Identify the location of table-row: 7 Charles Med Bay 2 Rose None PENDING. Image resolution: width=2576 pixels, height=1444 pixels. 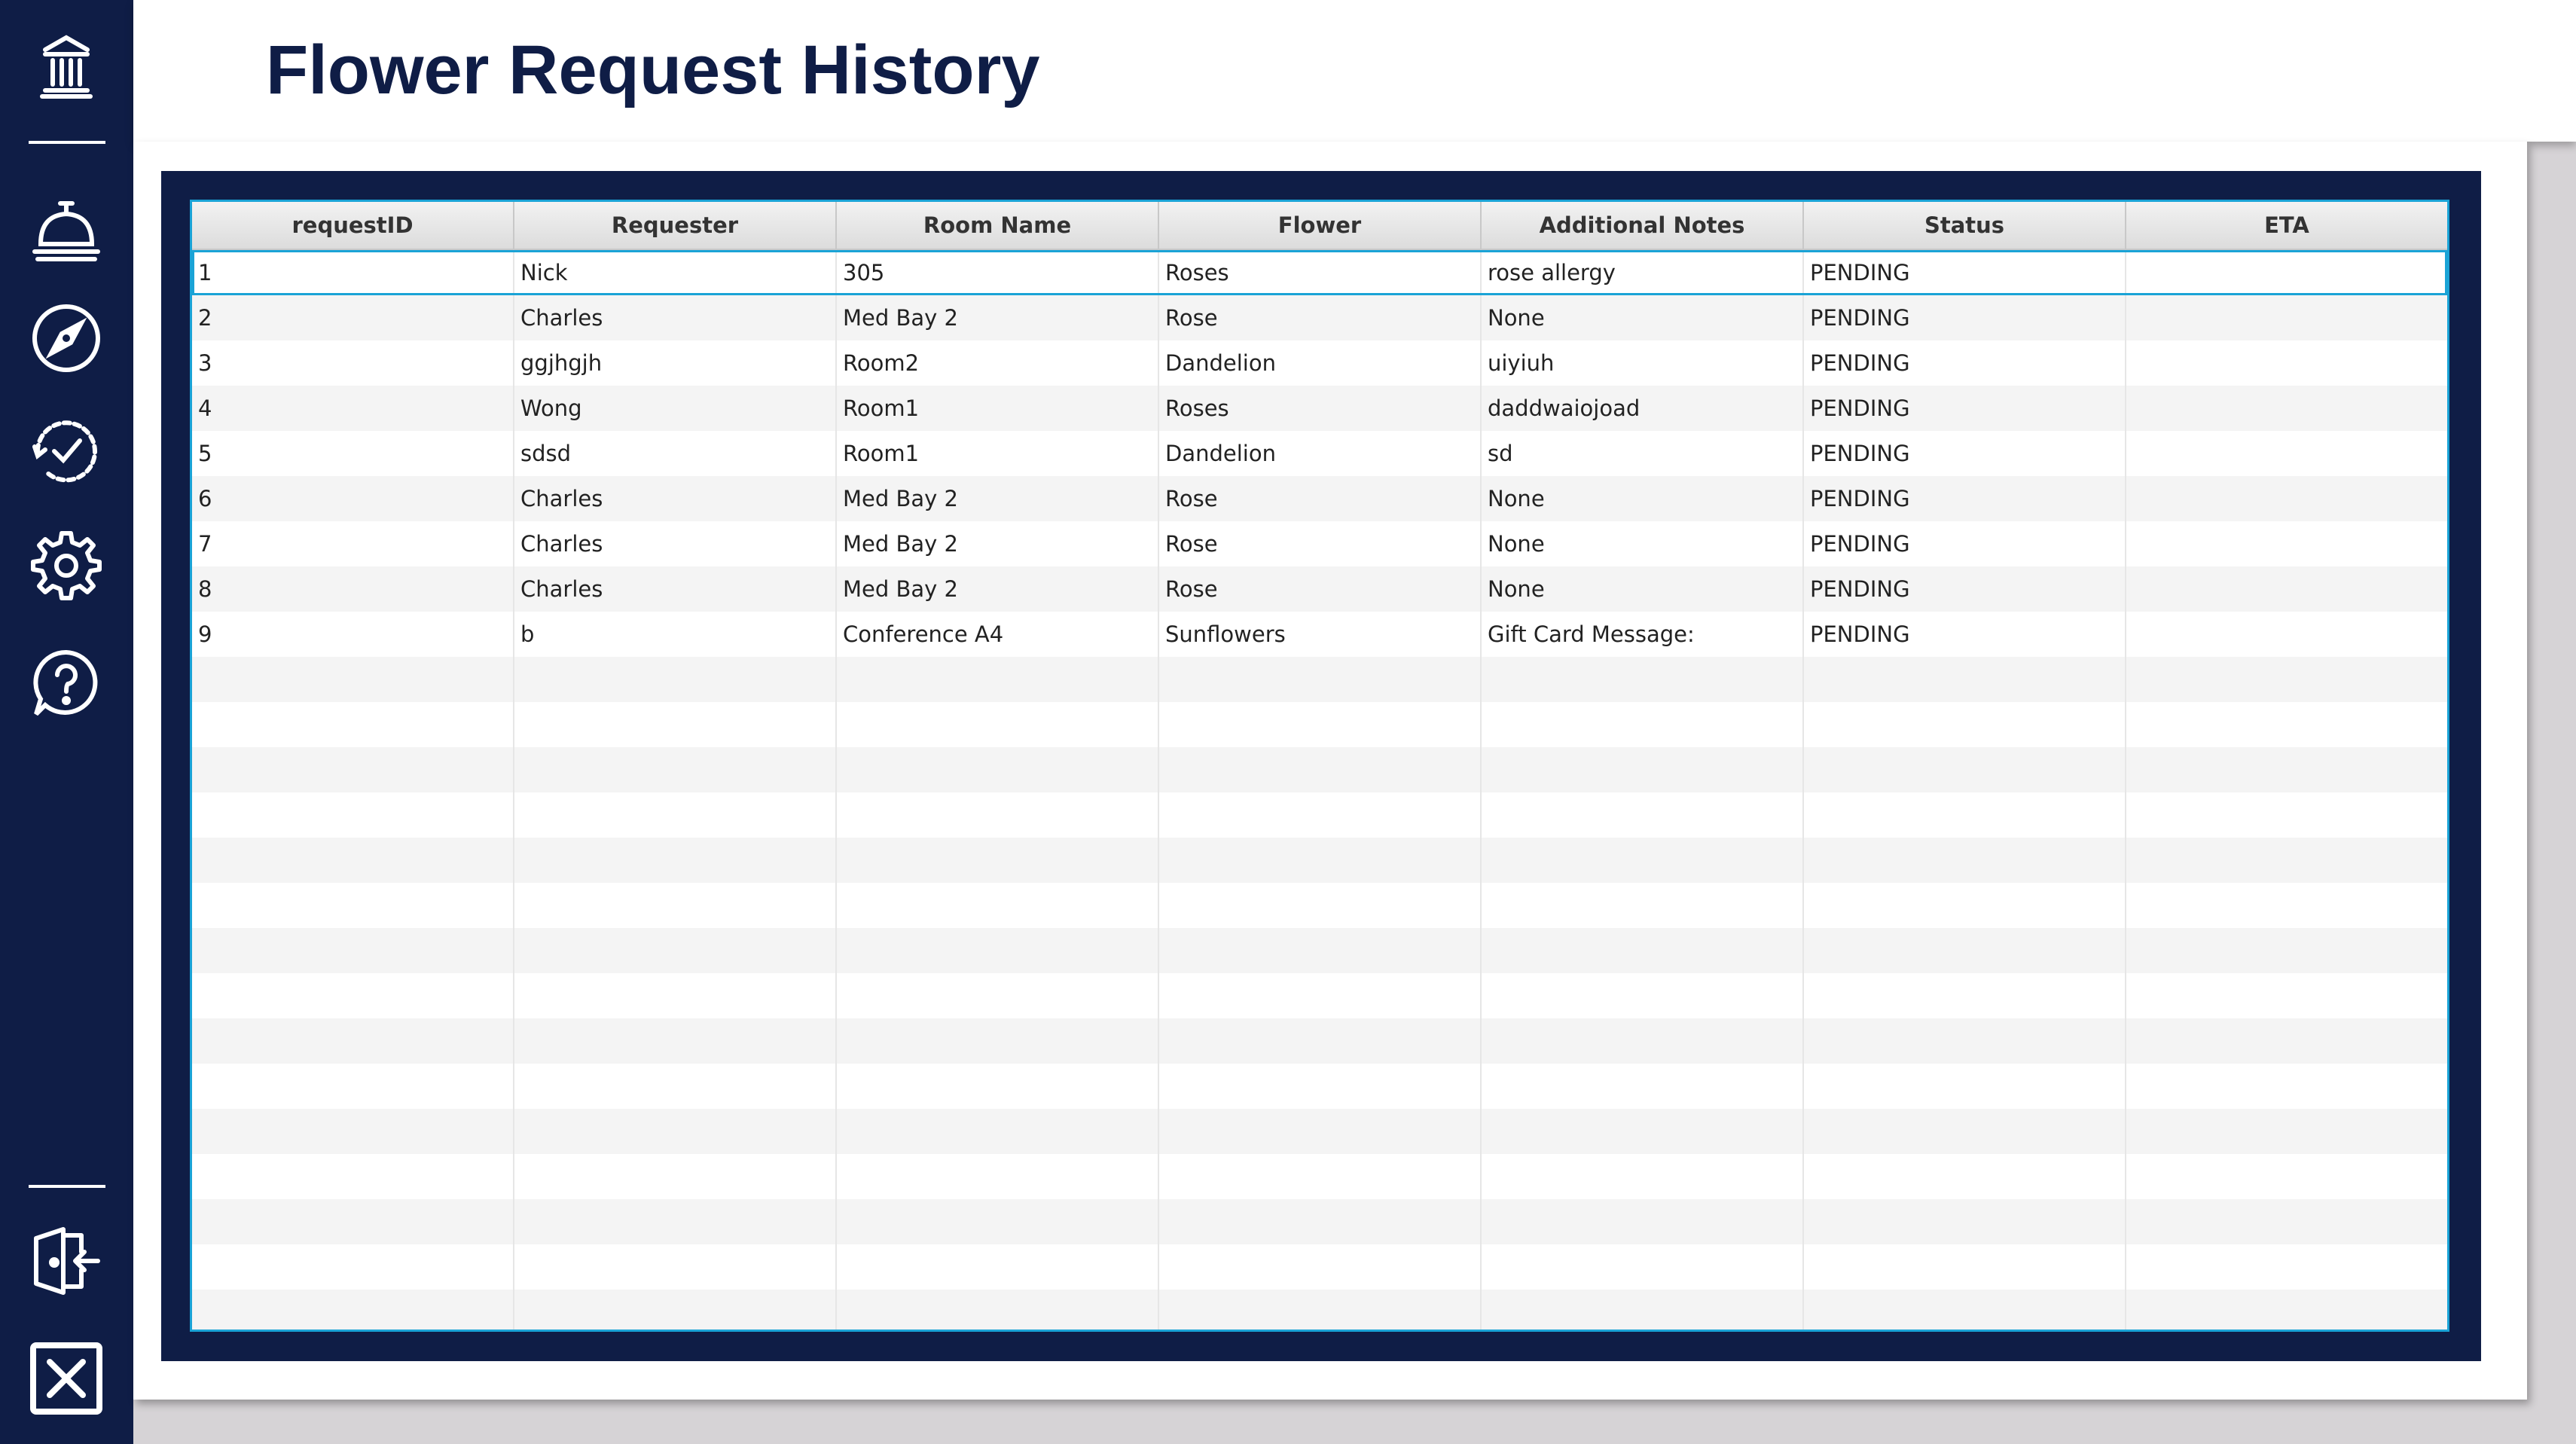
(1320, 543).